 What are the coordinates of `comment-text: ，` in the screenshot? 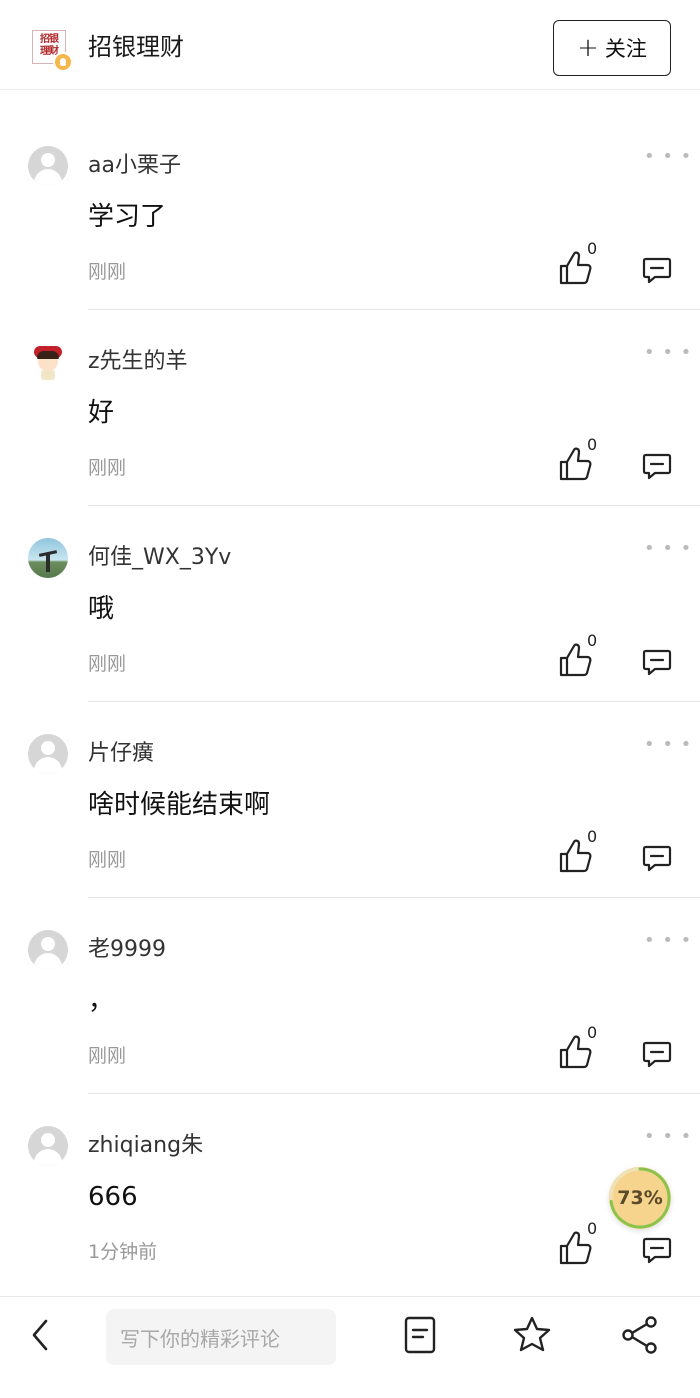 It's located at (101, 1001).